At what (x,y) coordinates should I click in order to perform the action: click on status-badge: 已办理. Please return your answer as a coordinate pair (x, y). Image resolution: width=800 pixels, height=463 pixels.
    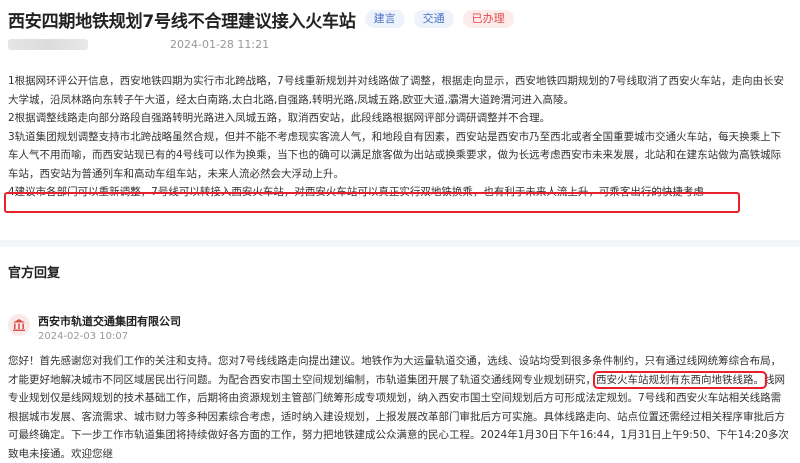
    Looking at the image, I should click on (488, 19).